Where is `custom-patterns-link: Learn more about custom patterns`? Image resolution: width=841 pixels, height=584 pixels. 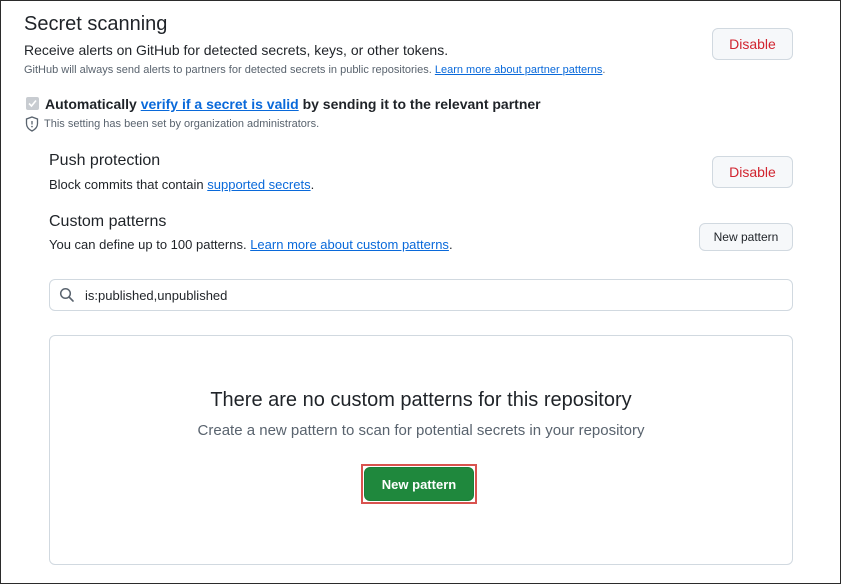
custom-patterns-link: Learn more about custom patterns is located at coordinates (349, 244).